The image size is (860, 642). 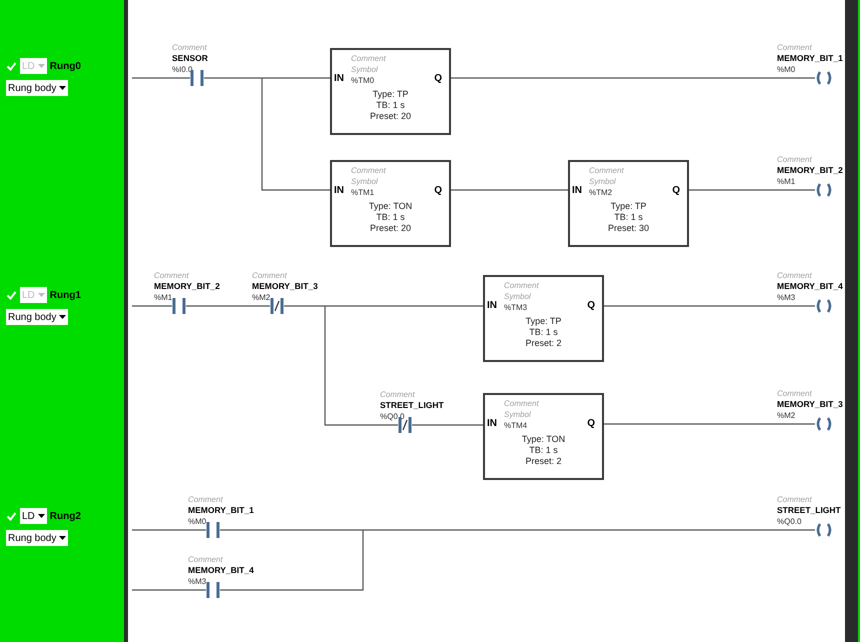 I want to click on timer-block: IN Q Comment Symbol %TM4 Type: TON TB: 1 s Preset: 2, so click(x=543, y=436).